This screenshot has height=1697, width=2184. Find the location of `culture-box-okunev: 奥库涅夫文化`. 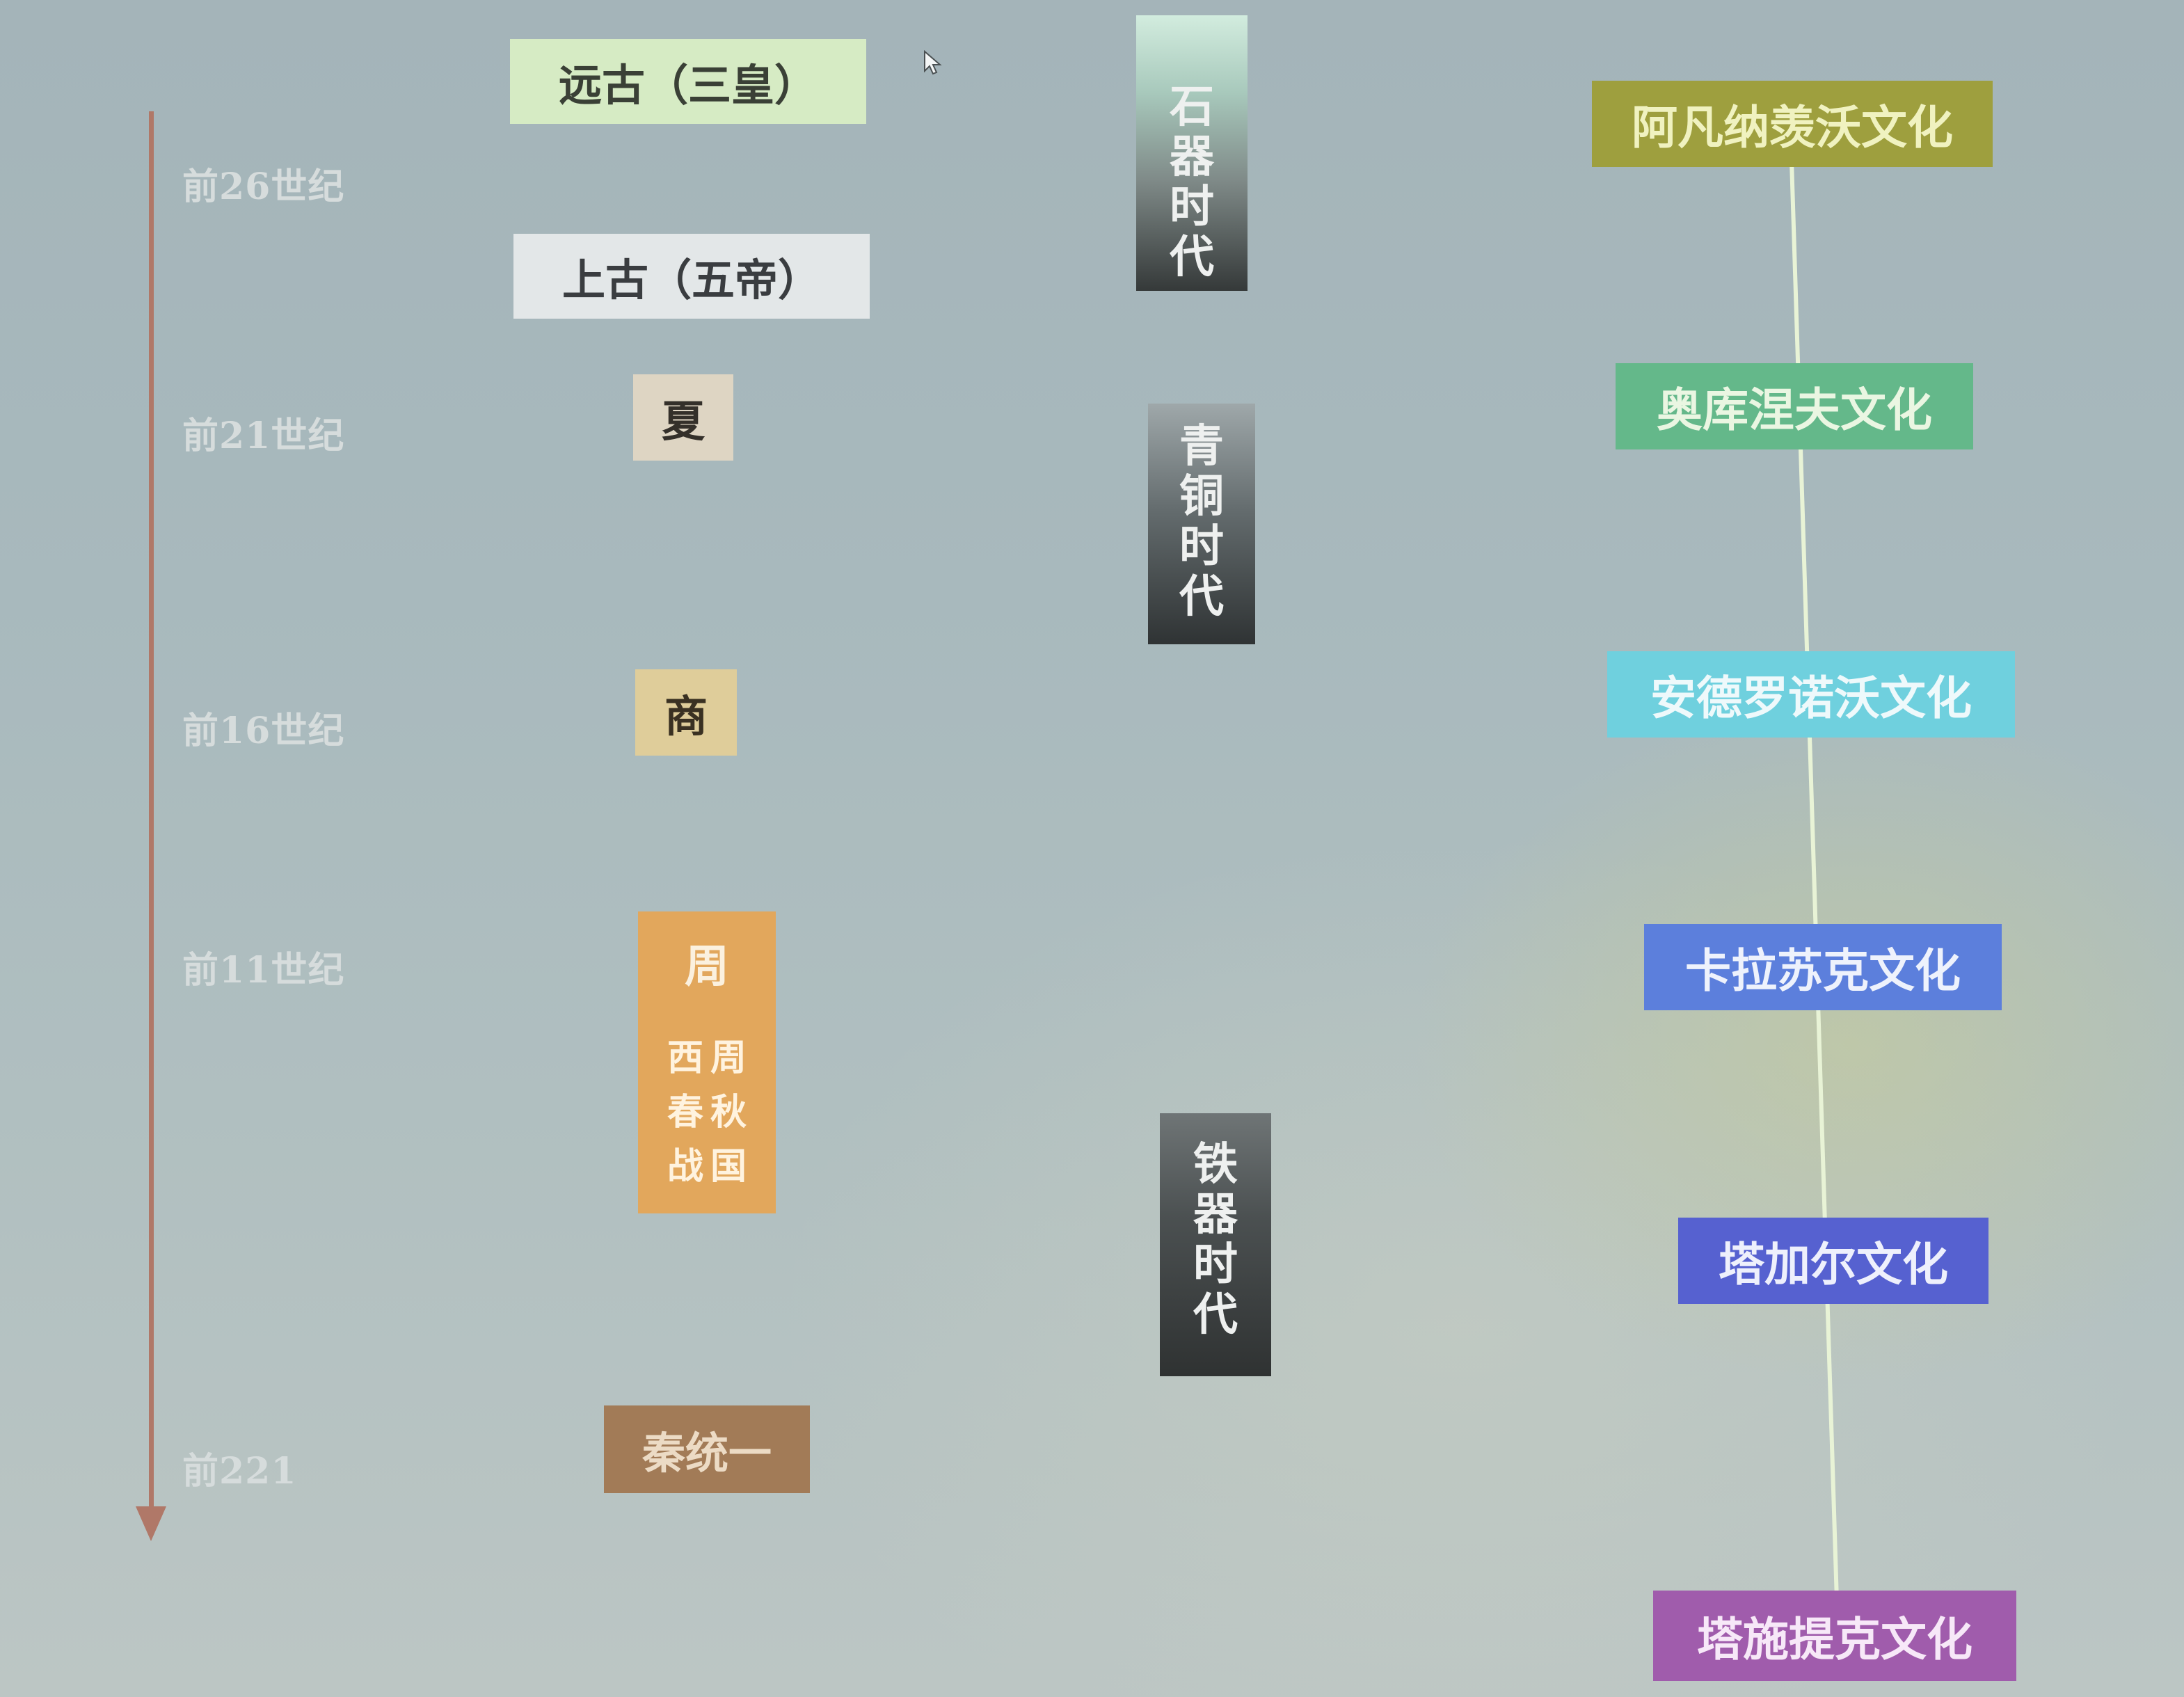

culture-box-okunev: 奥库涅夫文化 is located at coordinates (1794, 406).